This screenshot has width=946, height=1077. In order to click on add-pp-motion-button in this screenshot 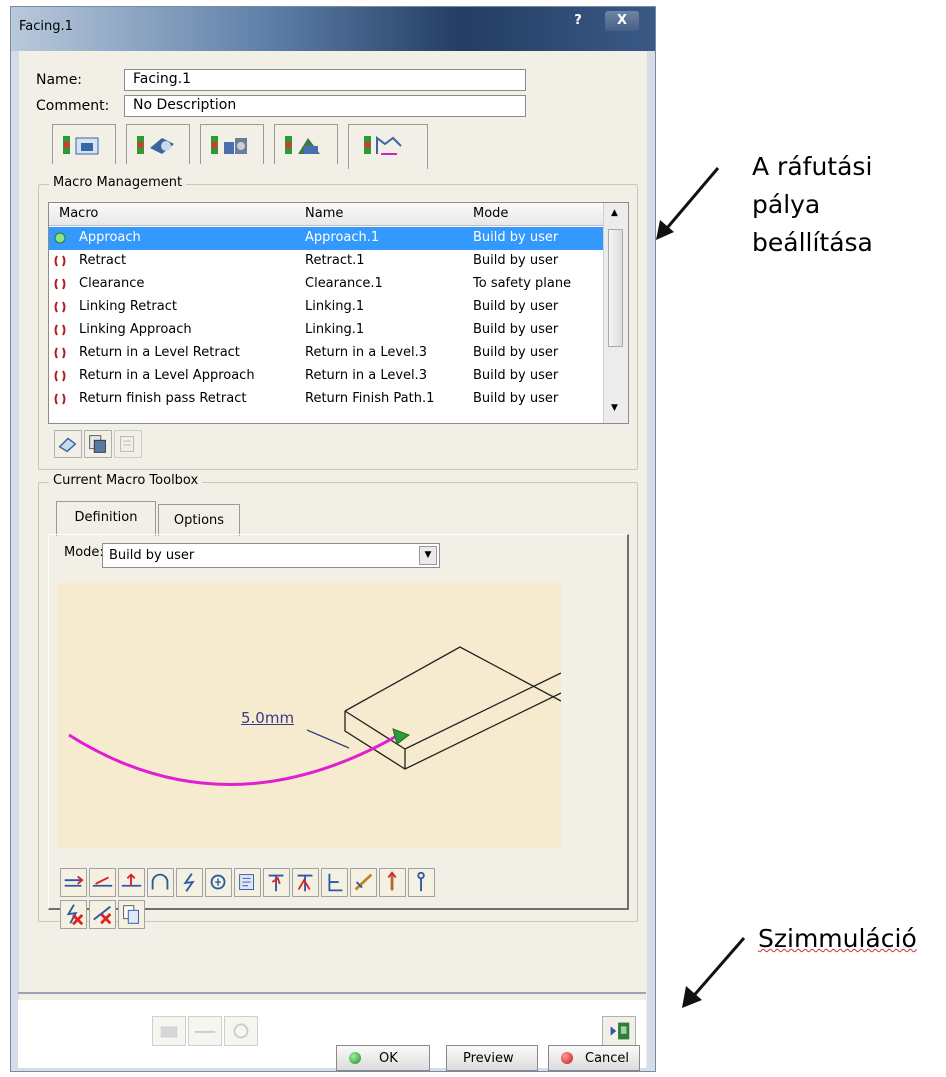, I will do `click(276, 882)`.